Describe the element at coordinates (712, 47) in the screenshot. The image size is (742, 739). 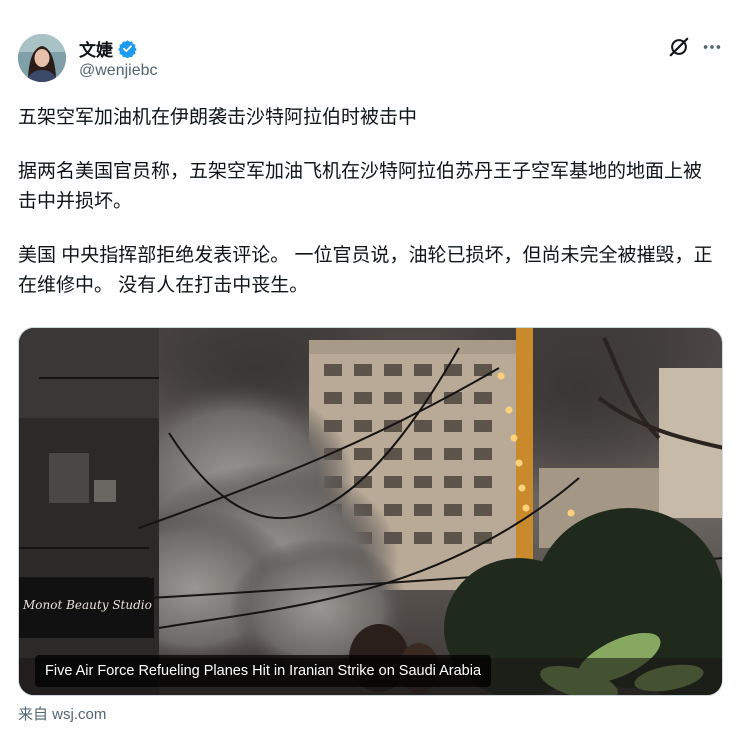
I see `more-horizontal-icon` at that location.